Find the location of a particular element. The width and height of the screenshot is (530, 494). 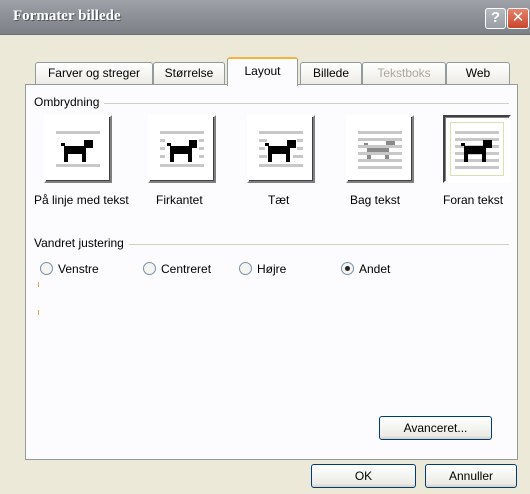

window-title: Formater billede is located at coordinates (67, 16).